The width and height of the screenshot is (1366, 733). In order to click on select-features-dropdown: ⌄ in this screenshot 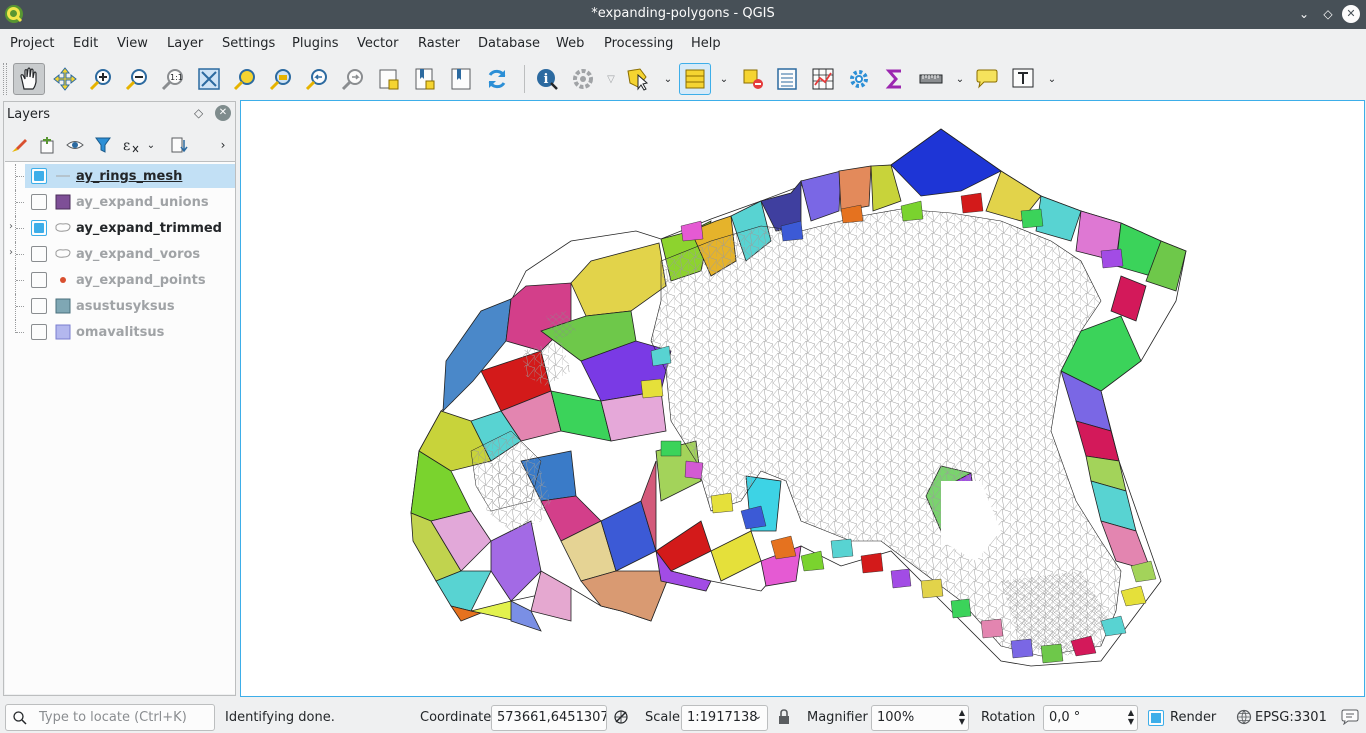, I will do `click(668, 79)`.